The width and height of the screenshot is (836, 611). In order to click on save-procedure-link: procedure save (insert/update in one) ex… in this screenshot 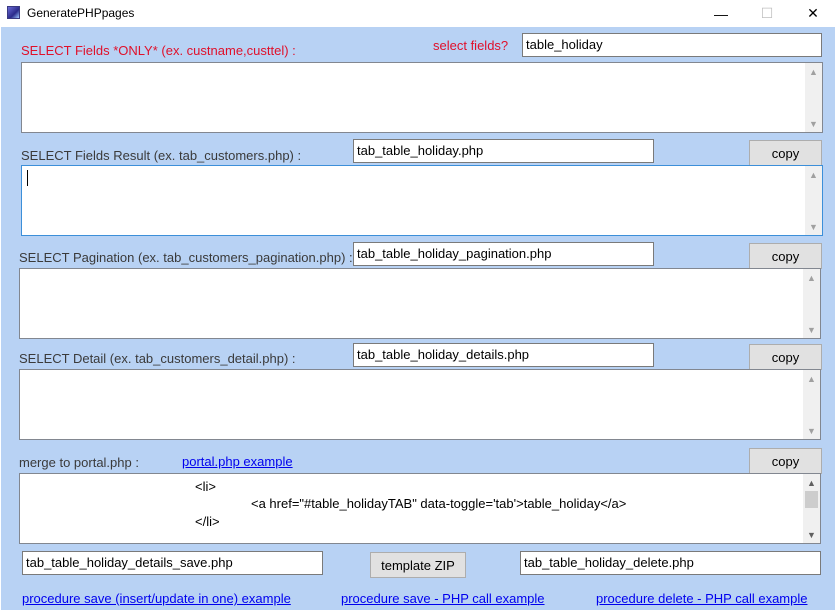, I will do `click(156, 598)`.